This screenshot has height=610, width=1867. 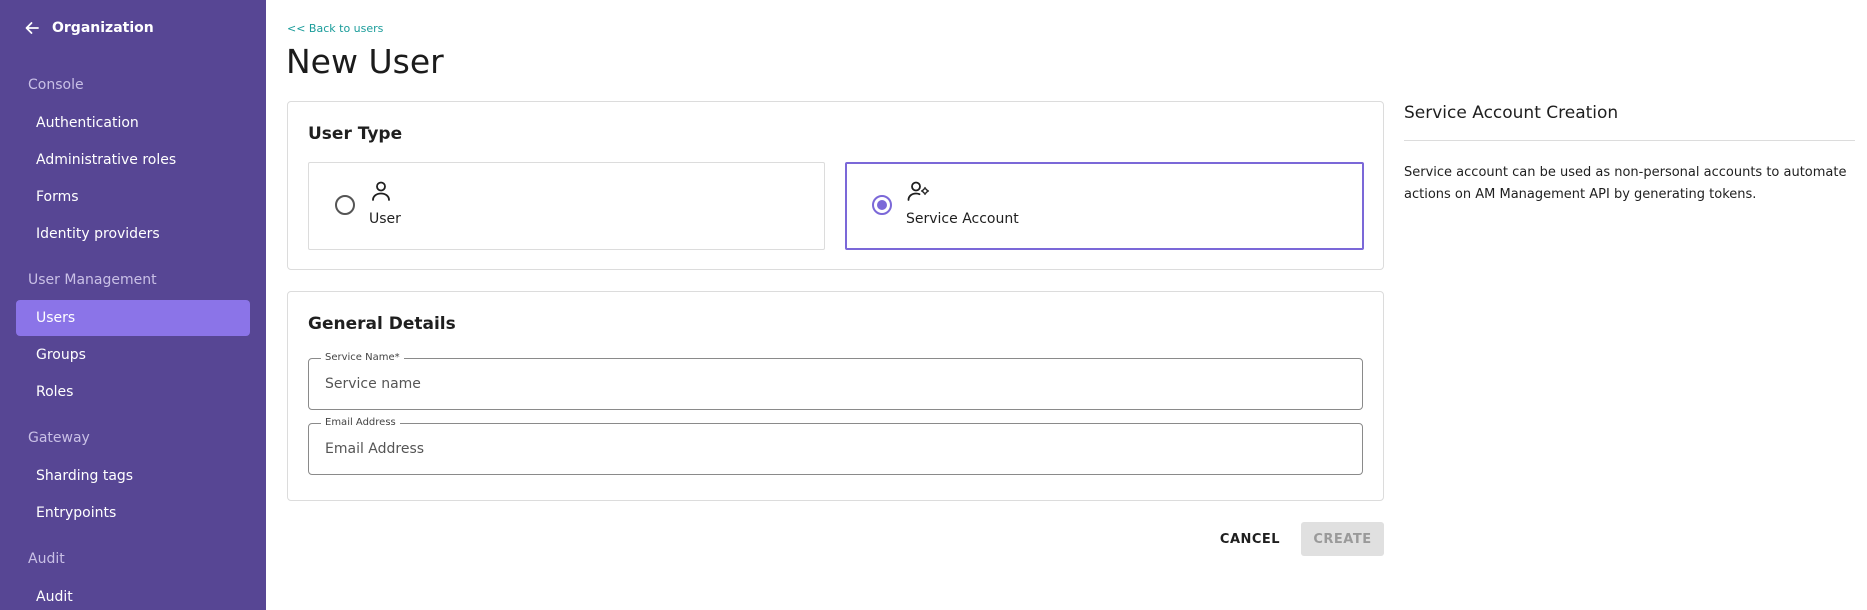 I want to click on sidebar-item-sharding-tags: Sharding tags, so click(x=133, y=476).